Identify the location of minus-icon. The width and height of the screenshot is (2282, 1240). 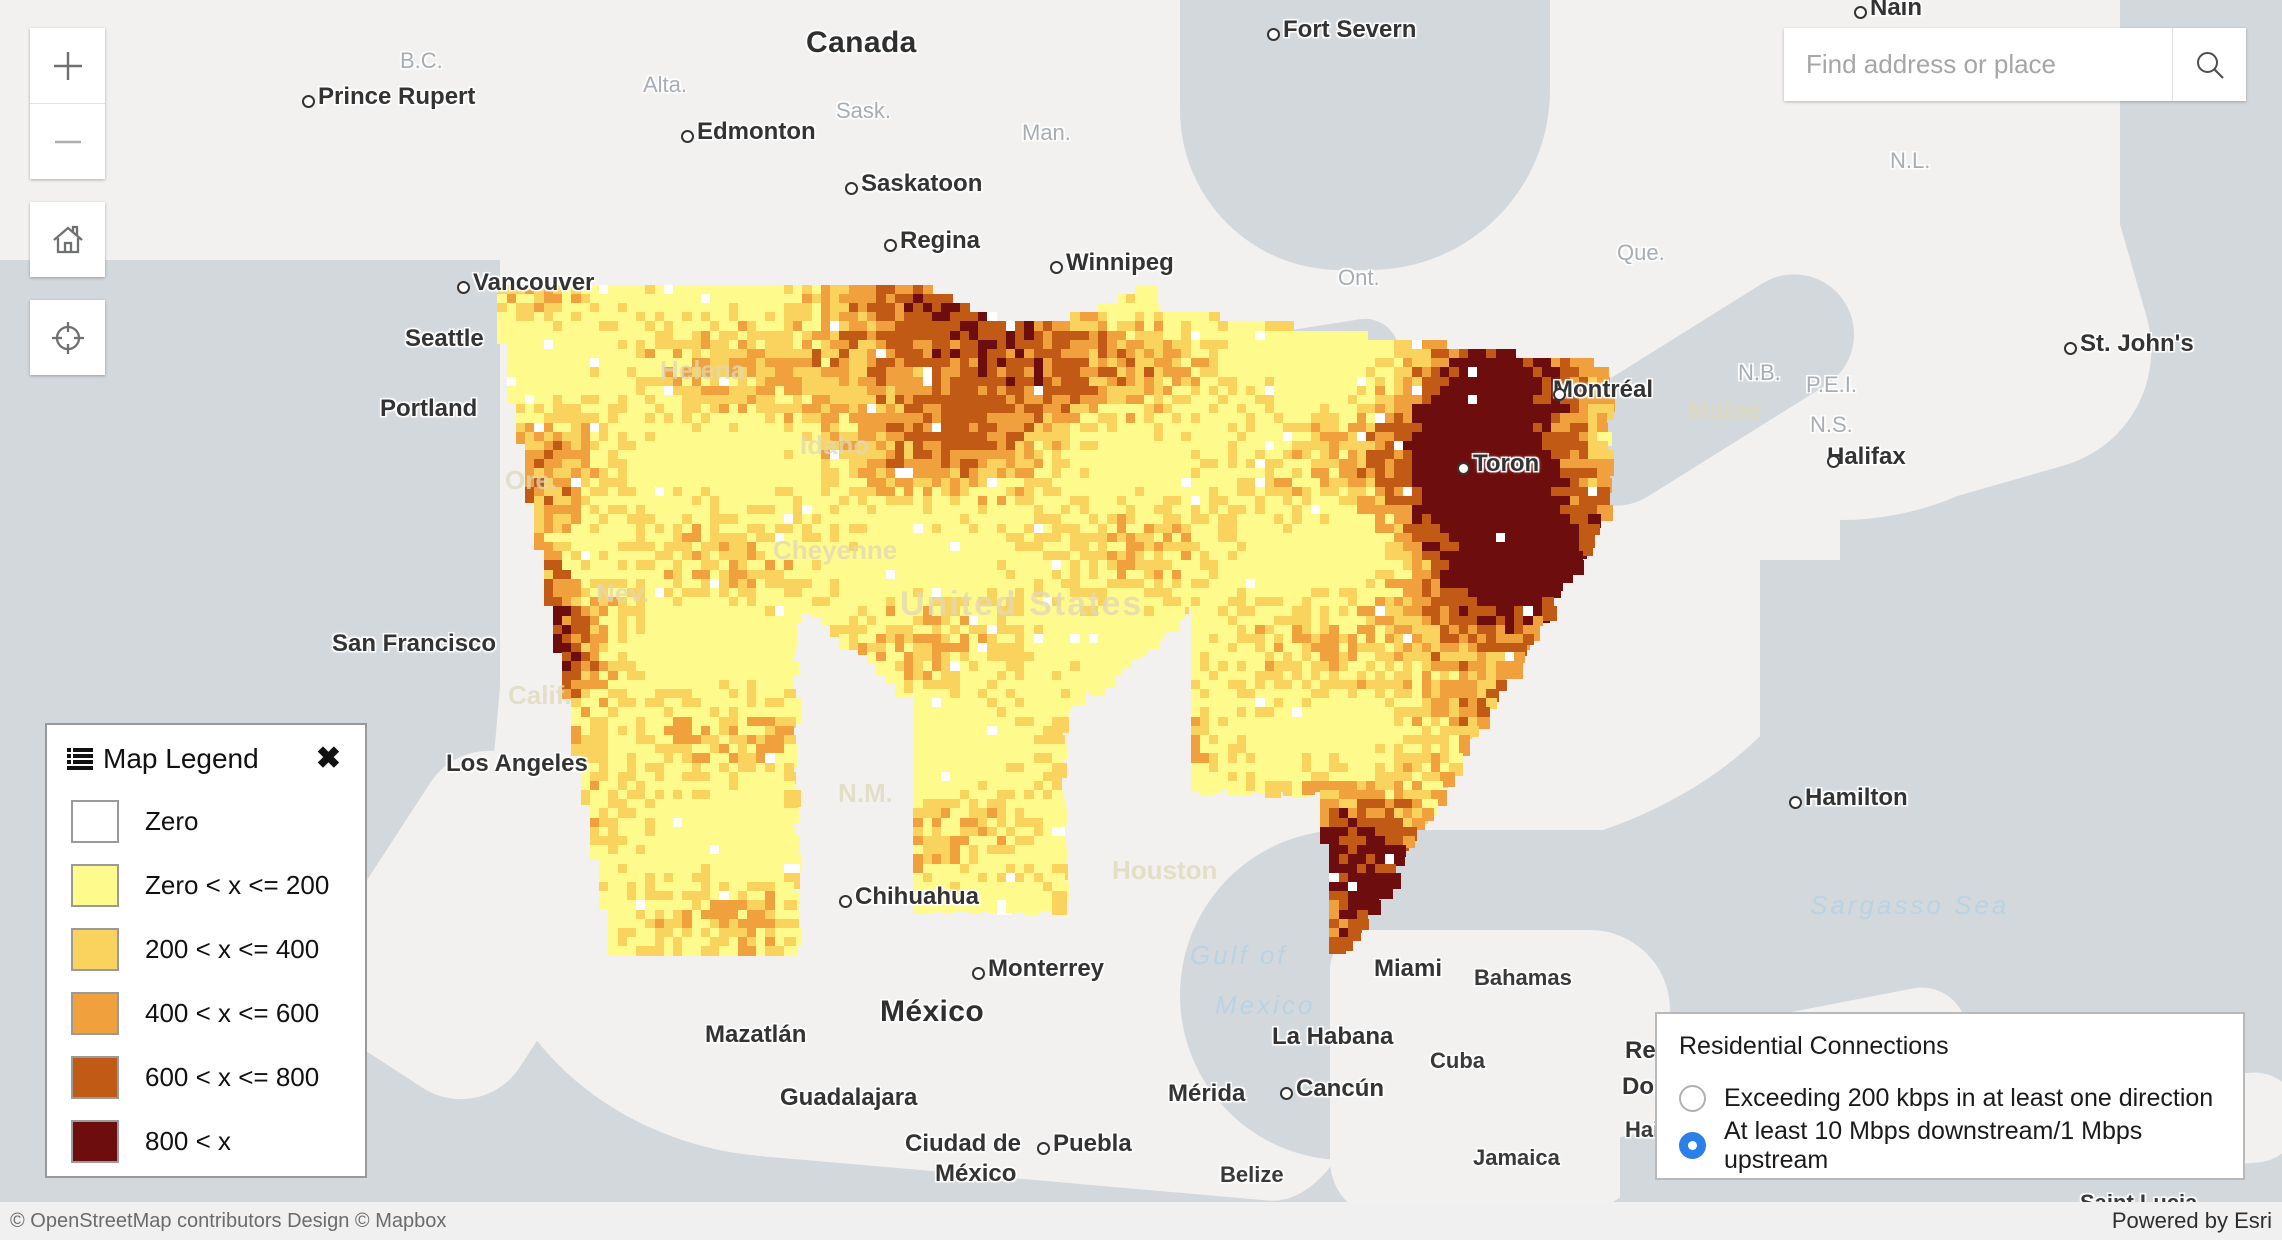
(67, 141).